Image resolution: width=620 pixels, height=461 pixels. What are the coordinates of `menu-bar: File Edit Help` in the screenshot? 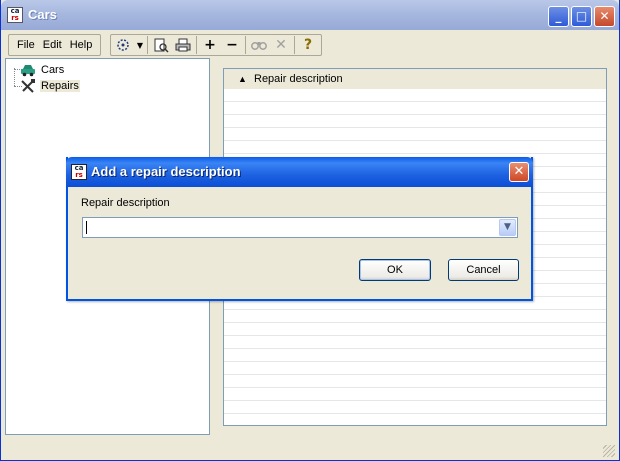 It's located at (55, 45).